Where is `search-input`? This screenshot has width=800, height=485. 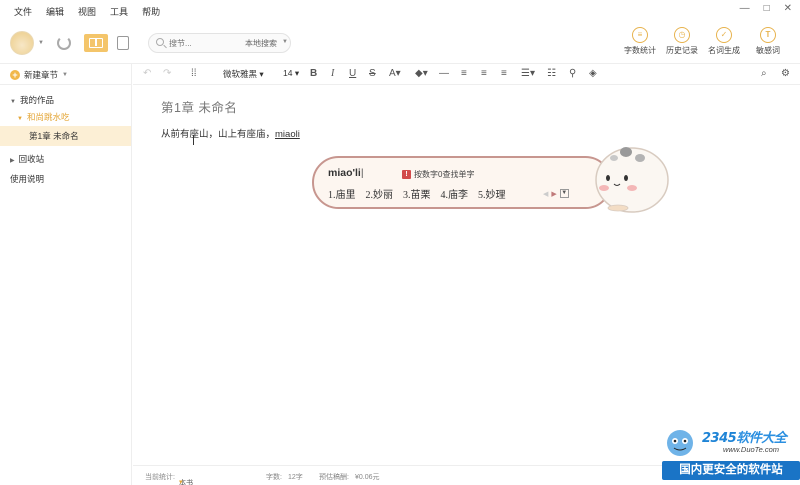 search-input is located at coordinates (204, 43).